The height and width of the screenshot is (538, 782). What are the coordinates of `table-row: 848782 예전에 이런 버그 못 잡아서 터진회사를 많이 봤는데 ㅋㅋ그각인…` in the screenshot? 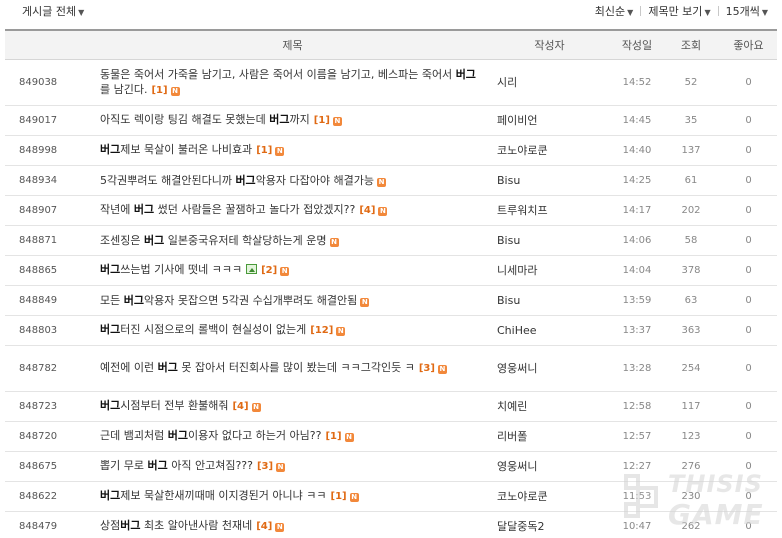 It's located at (391, 368).